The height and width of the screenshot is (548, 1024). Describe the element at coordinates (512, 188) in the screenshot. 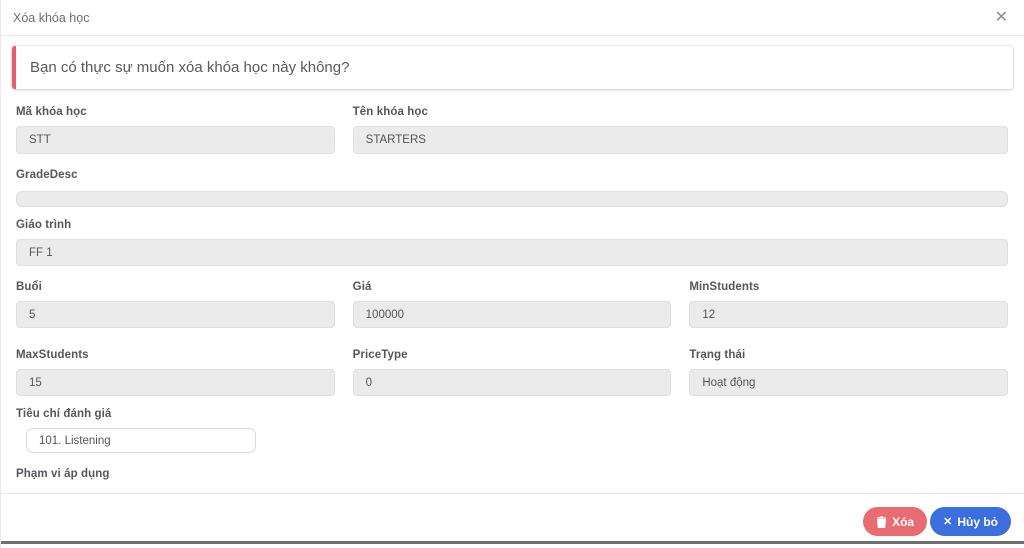

I see `field-grade-desc: GradeDesc` at that location.